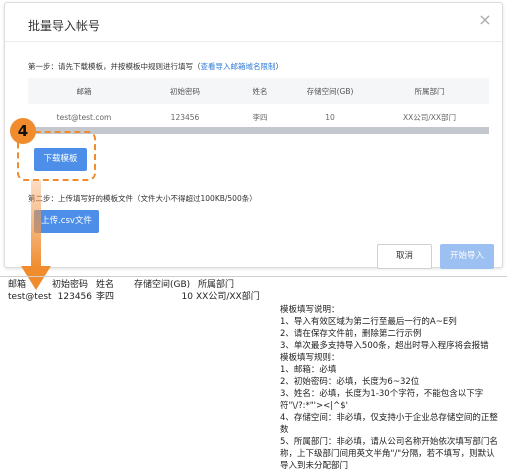  What do you see at coordinates (368, 322) in the screenshot?
I see `note-line: 1、导入有效区域为第二行至最后一行的A~E列` at bounding box center [368, 322].